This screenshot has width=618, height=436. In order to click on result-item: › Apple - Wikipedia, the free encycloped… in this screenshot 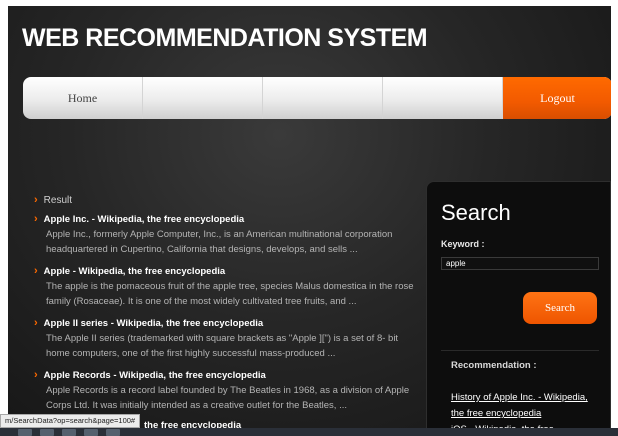, I will do `click(224, 286)`.